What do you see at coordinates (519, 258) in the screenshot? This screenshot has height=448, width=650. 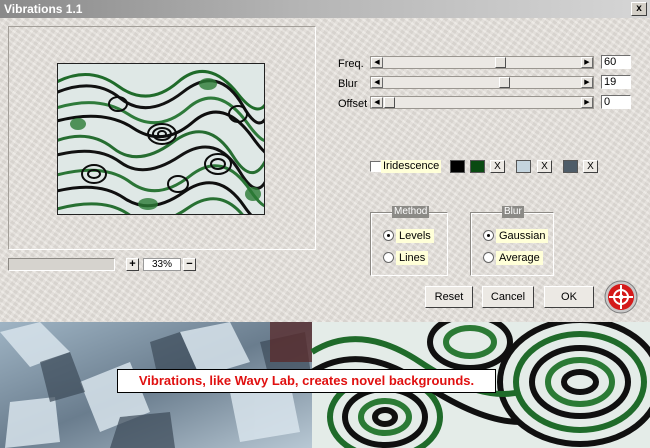 I see `blur-average-label: Average` at bounding box center [519, 258].